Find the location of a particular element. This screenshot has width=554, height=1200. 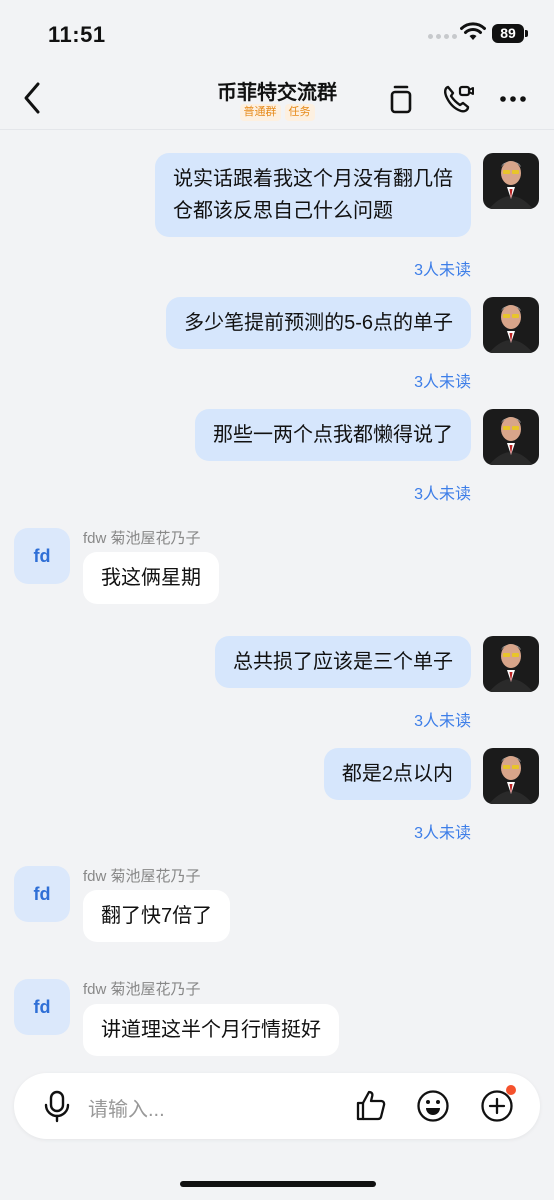

message-bubble: 那些一两个点我都懒得说了 is located at coordinates (333, 435).